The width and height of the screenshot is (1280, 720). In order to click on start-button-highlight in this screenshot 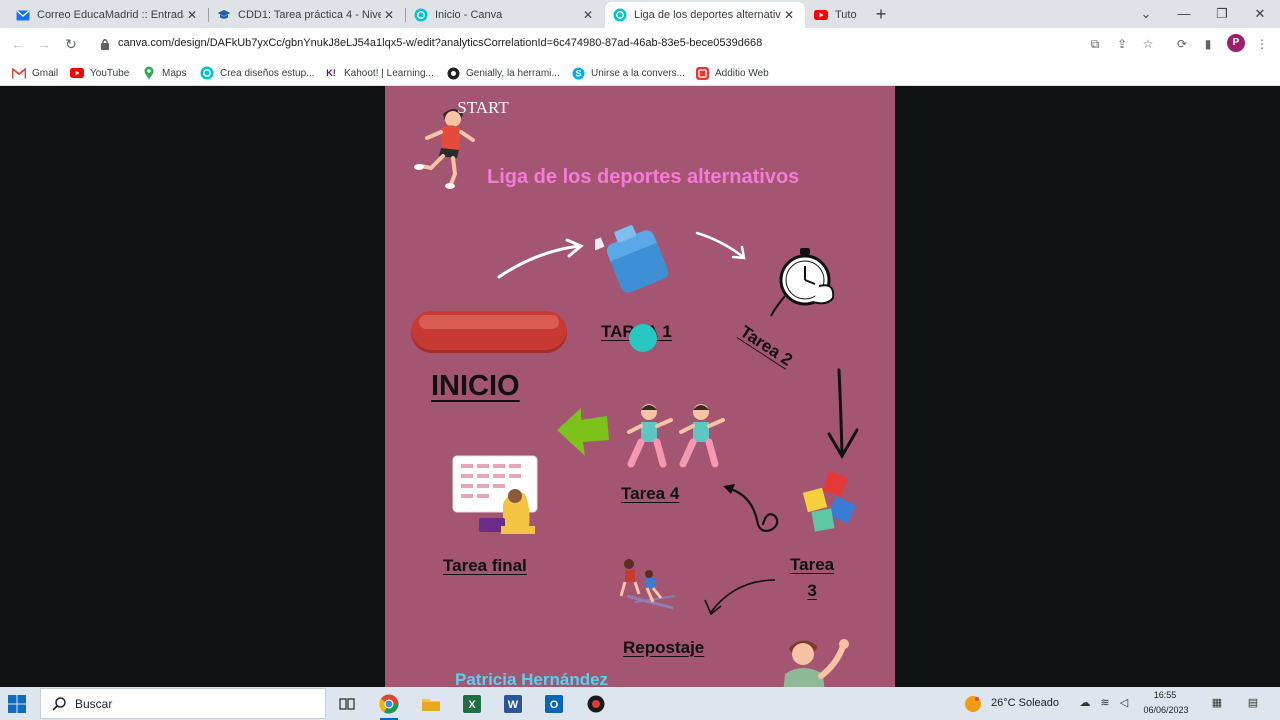, I will do `click(489, 322)`.